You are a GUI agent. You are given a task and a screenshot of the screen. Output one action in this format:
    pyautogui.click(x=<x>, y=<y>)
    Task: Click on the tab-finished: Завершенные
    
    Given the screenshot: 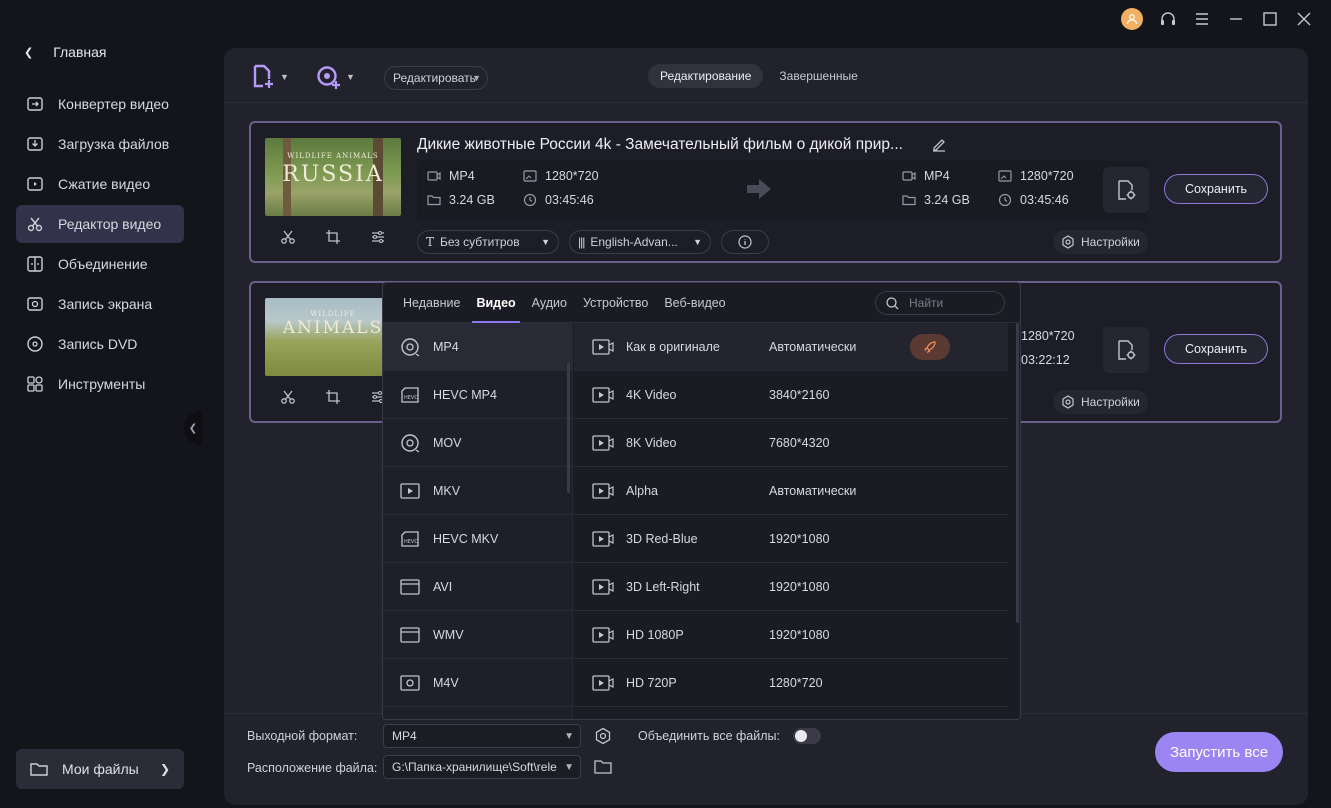 What is the action you would take?
    pyautogui.click(x=818, y=76)
    